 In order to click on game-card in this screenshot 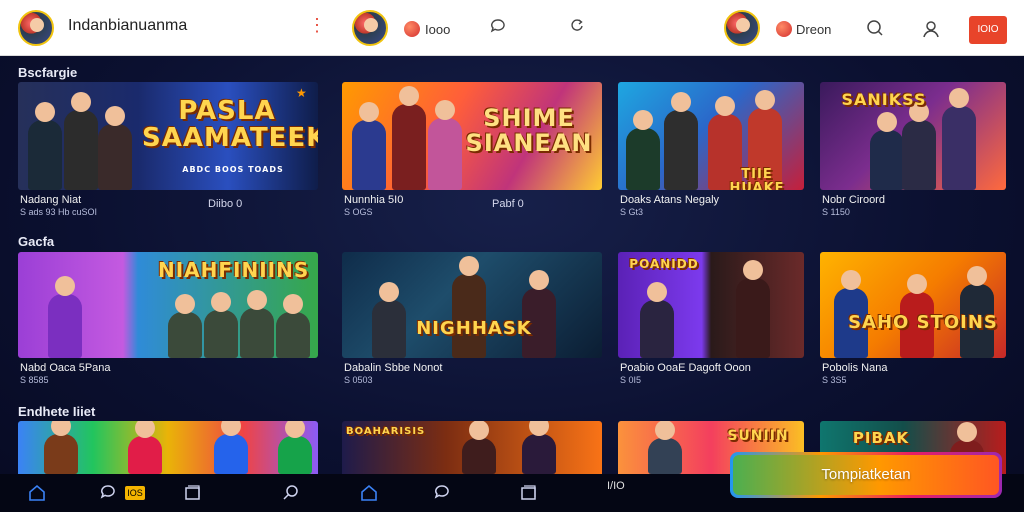, I will do `click(168, 447)`.